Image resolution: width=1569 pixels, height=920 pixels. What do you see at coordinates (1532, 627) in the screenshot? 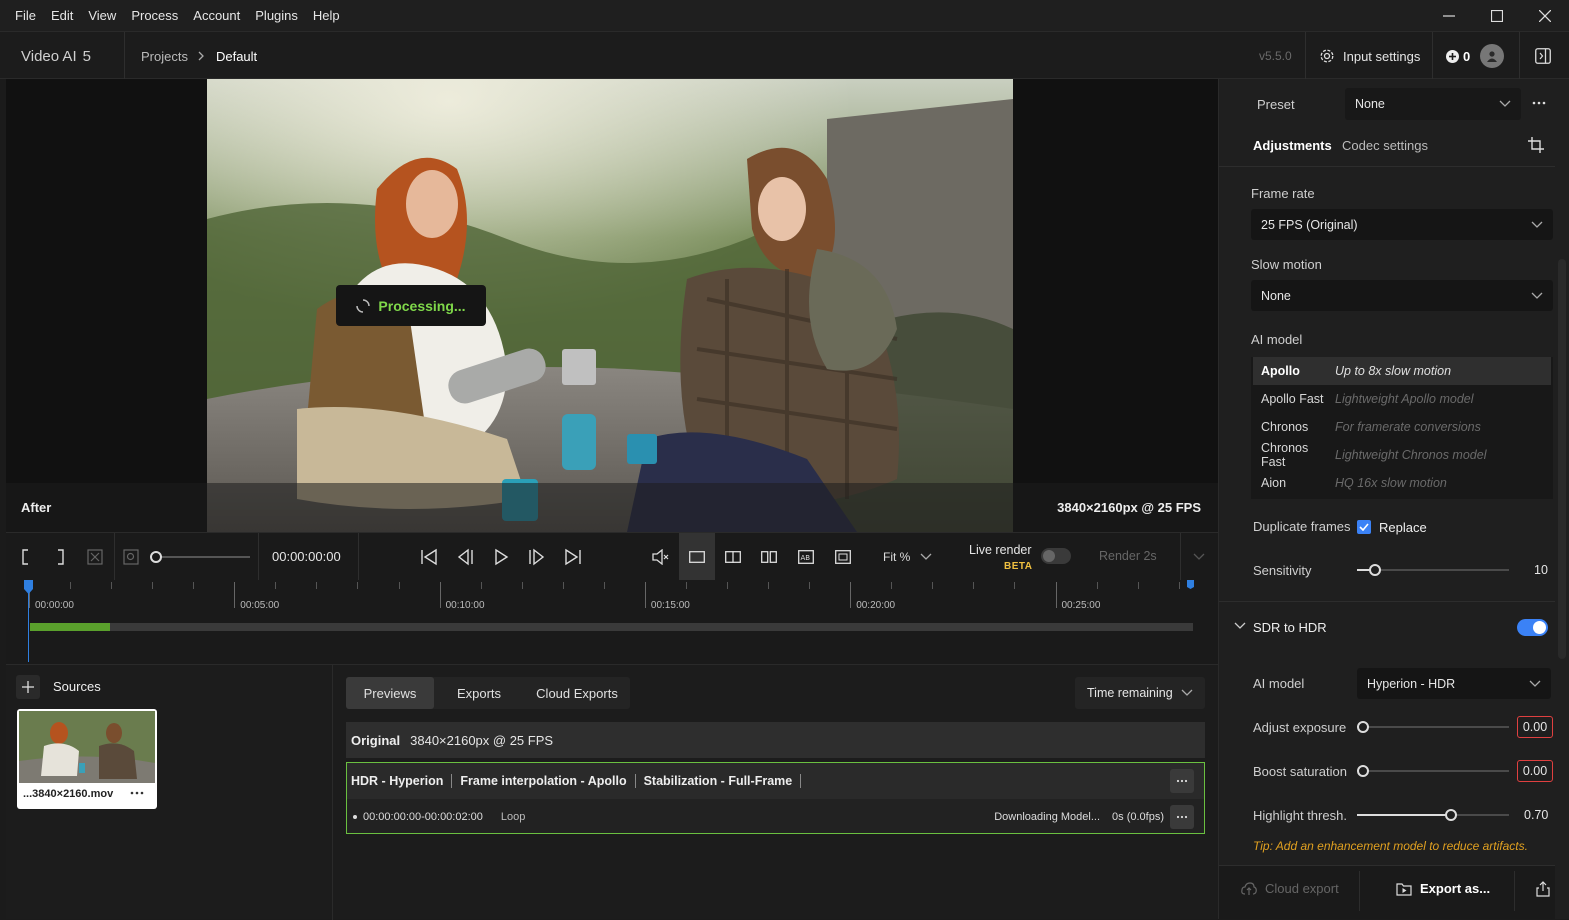
I see `sdr-hdr-toggle` at bounding box center [1532, 627].